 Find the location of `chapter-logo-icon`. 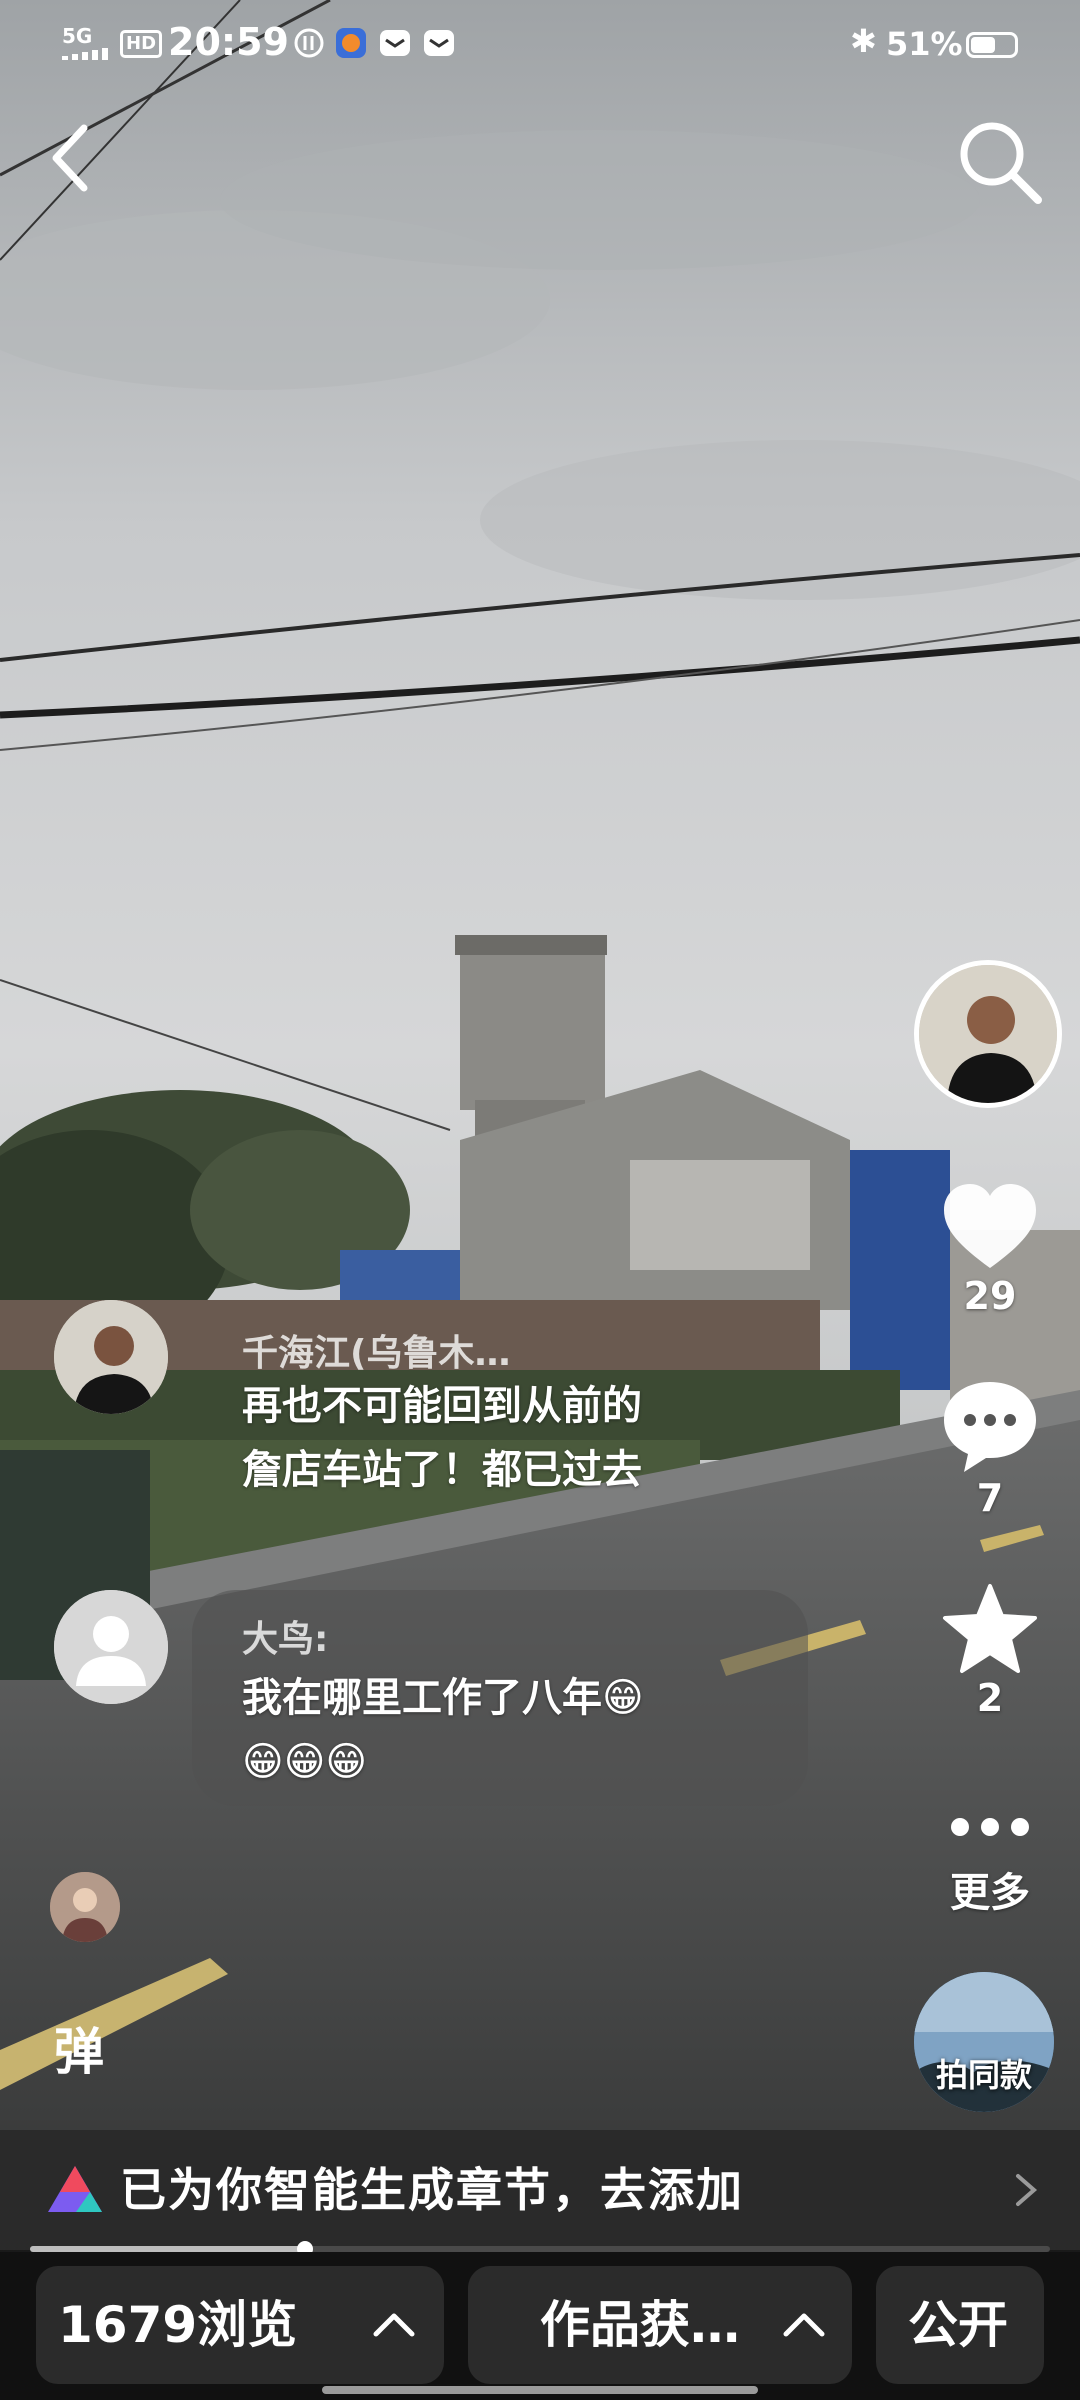

chapter-logo-icon is located at coordinates (75, 2189).